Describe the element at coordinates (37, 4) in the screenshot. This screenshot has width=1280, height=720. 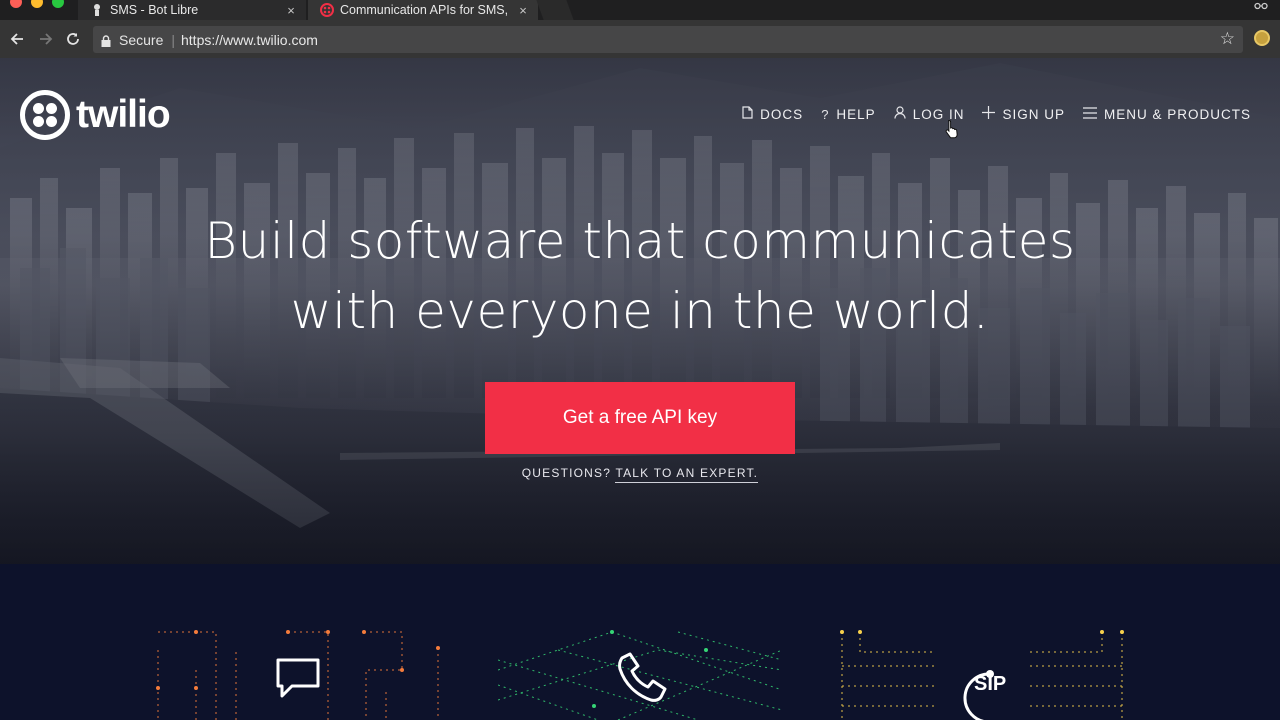
I see `minimize-window-button` at that location.